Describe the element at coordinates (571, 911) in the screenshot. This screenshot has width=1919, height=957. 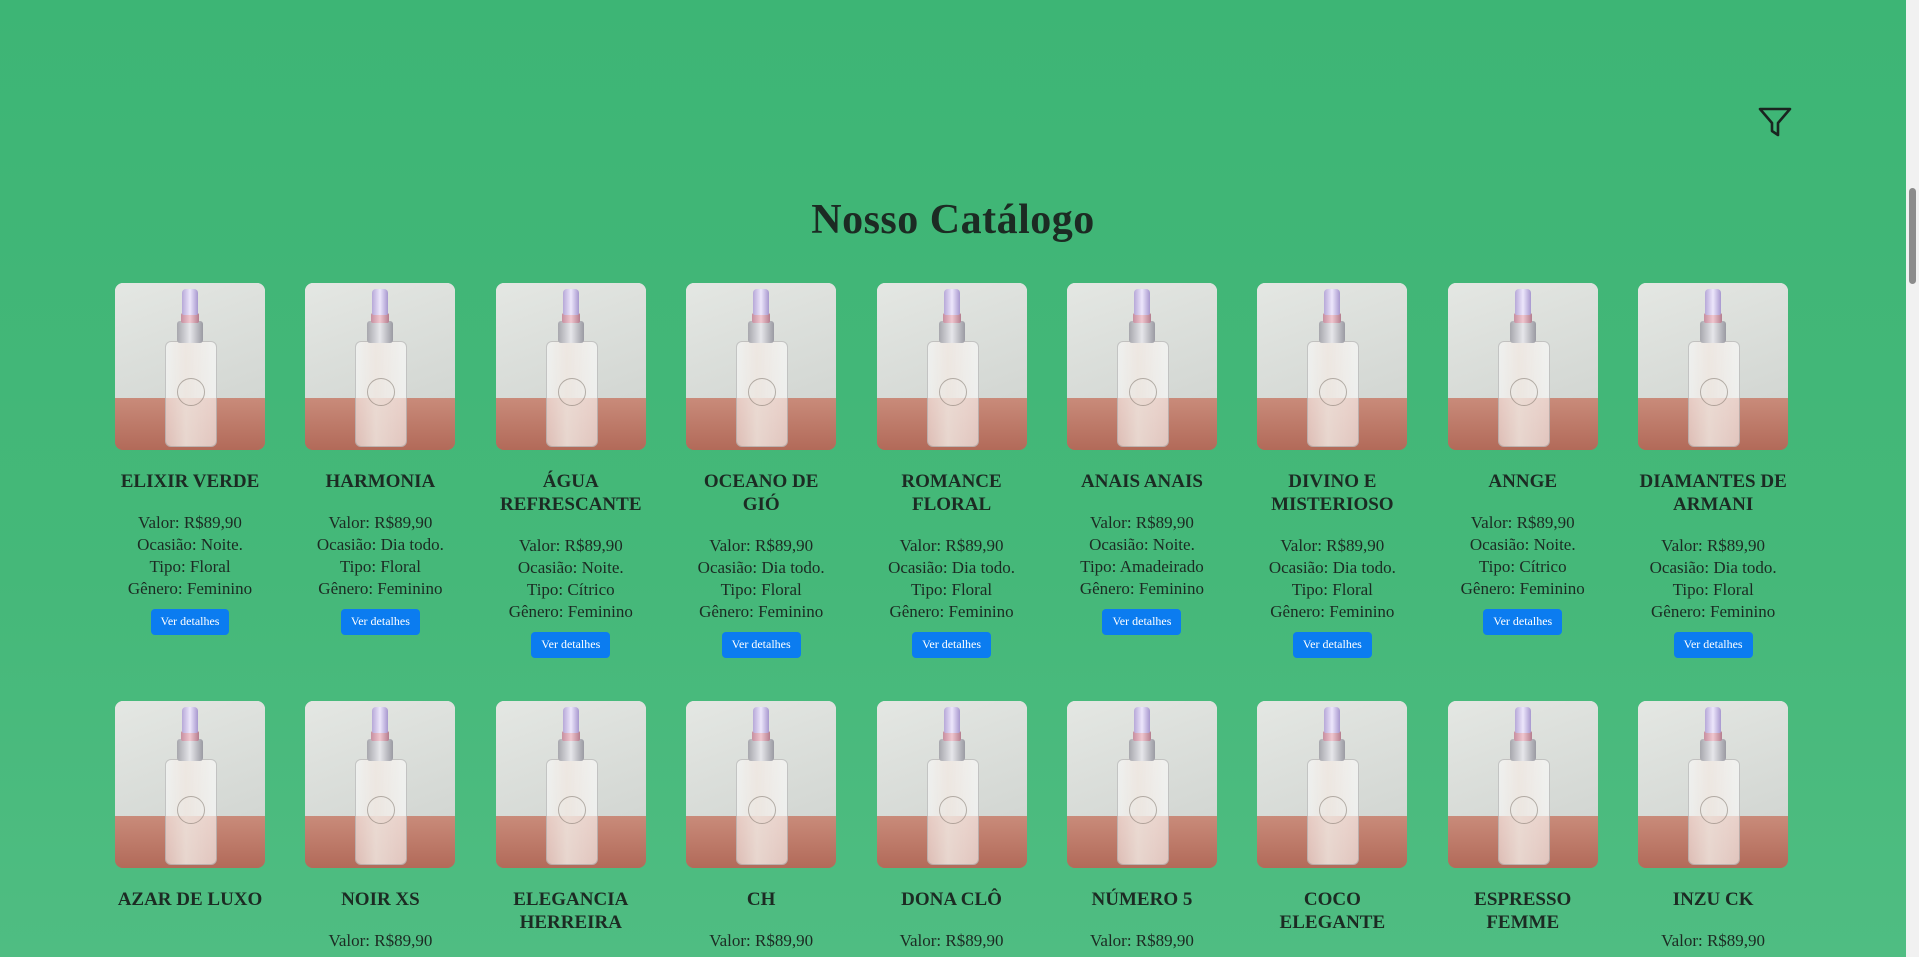
I see `product-name: ELEGANCIA HERREIRA` at that location.